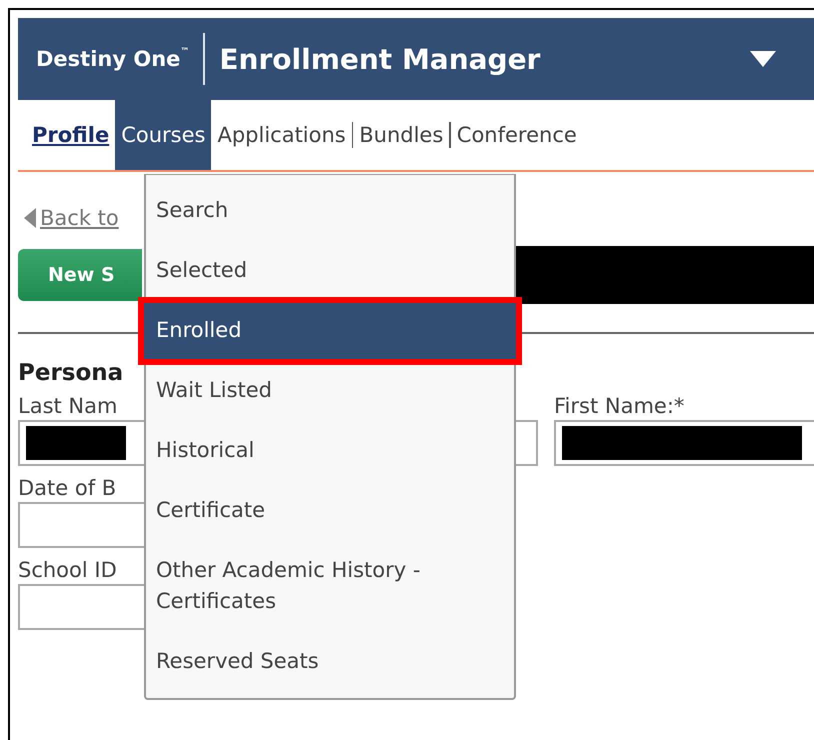  I want to click on menu-item: Selected, so click(330, 271).